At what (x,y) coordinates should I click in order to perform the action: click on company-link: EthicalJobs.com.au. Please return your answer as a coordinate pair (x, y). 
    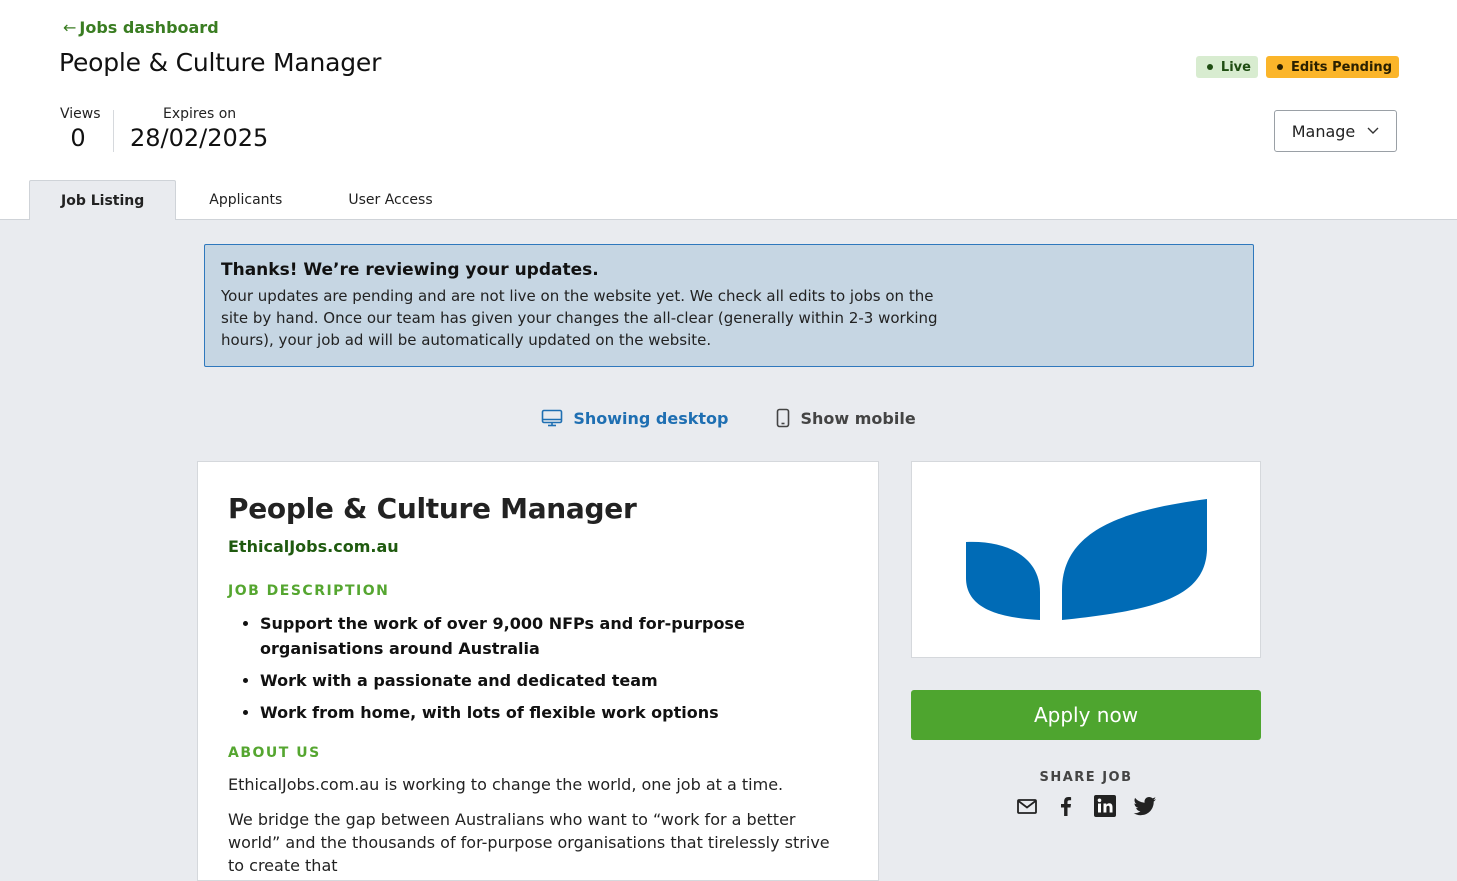
    Looking at the image, I should click on (313, 546).